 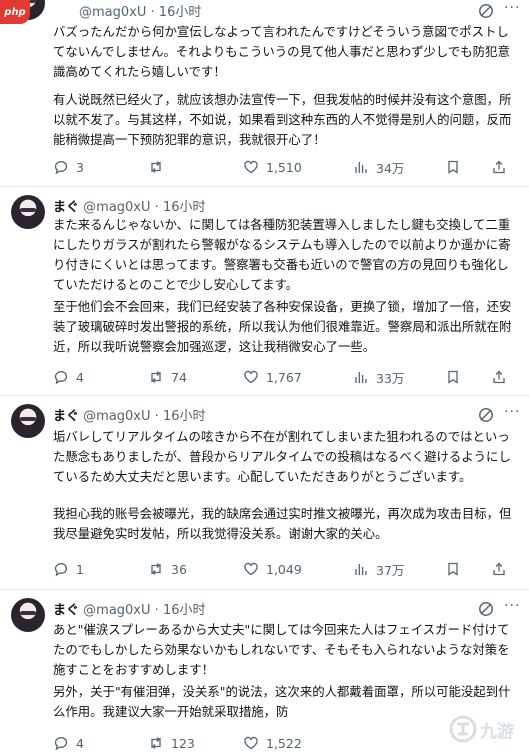 I want to click on tweet-actions: 4 123 1,522, so click(x=283, y=743).